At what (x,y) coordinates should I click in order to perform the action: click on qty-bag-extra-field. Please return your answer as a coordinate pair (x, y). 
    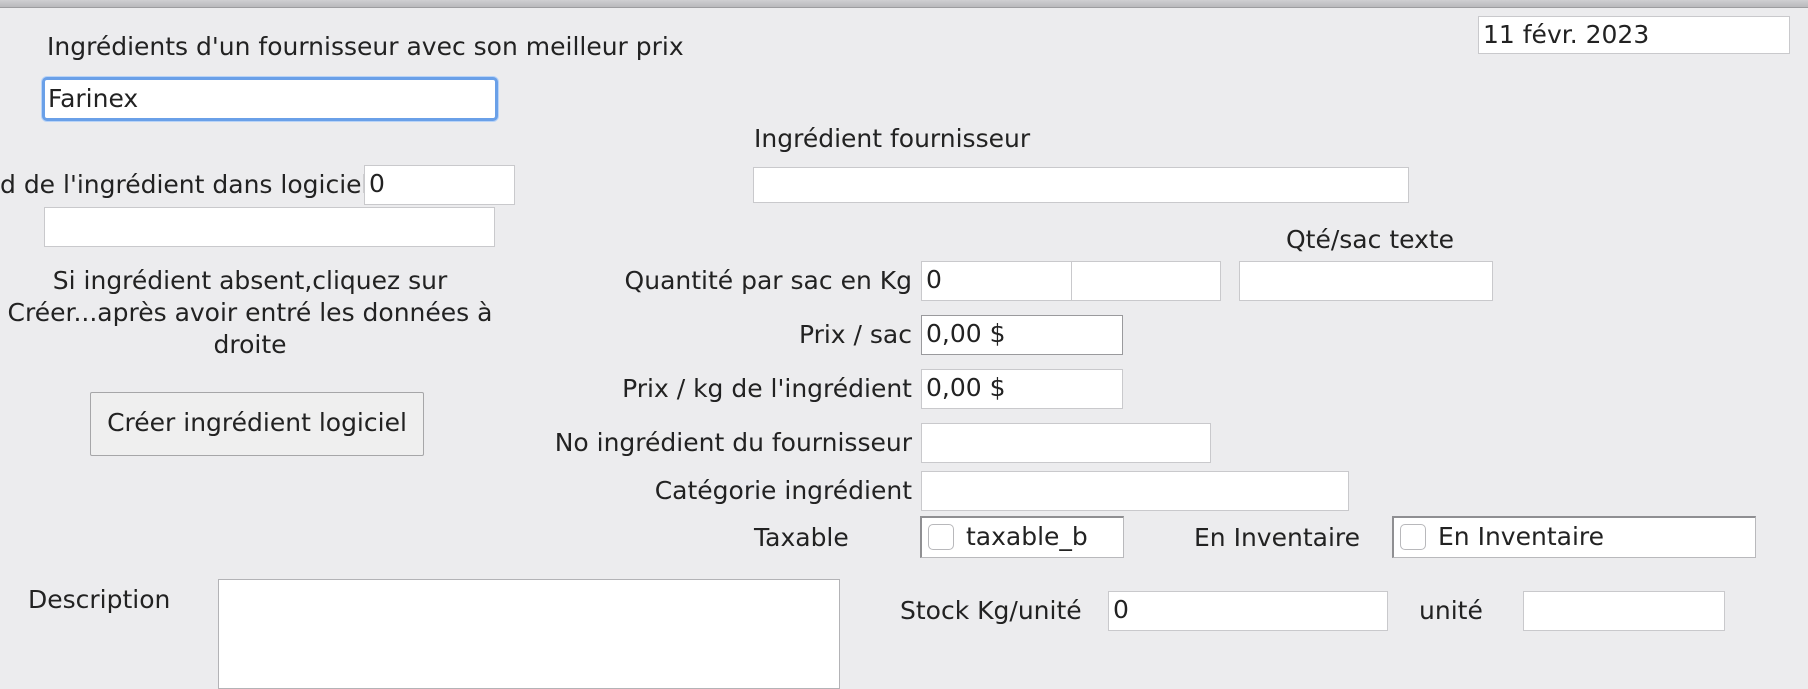
    Looking at the image, I should click on (1146, 281).